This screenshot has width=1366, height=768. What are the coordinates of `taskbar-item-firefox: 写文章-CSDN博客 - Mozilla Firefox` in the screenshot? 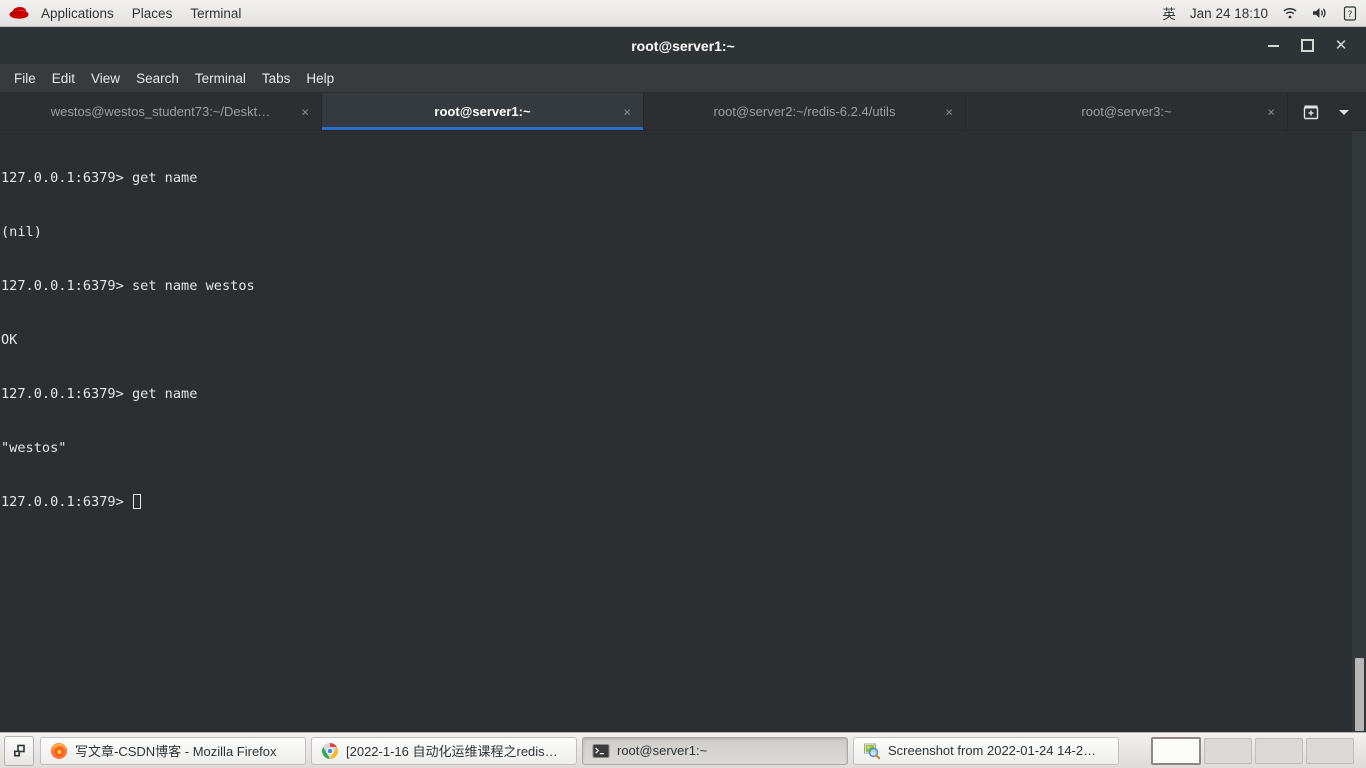 It's located at (173, 750).